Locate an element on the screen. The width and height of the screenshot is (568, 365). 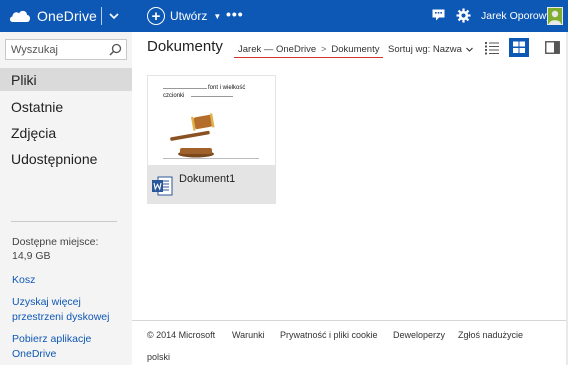
sidebar-divider is located at coordinates (64, 221).